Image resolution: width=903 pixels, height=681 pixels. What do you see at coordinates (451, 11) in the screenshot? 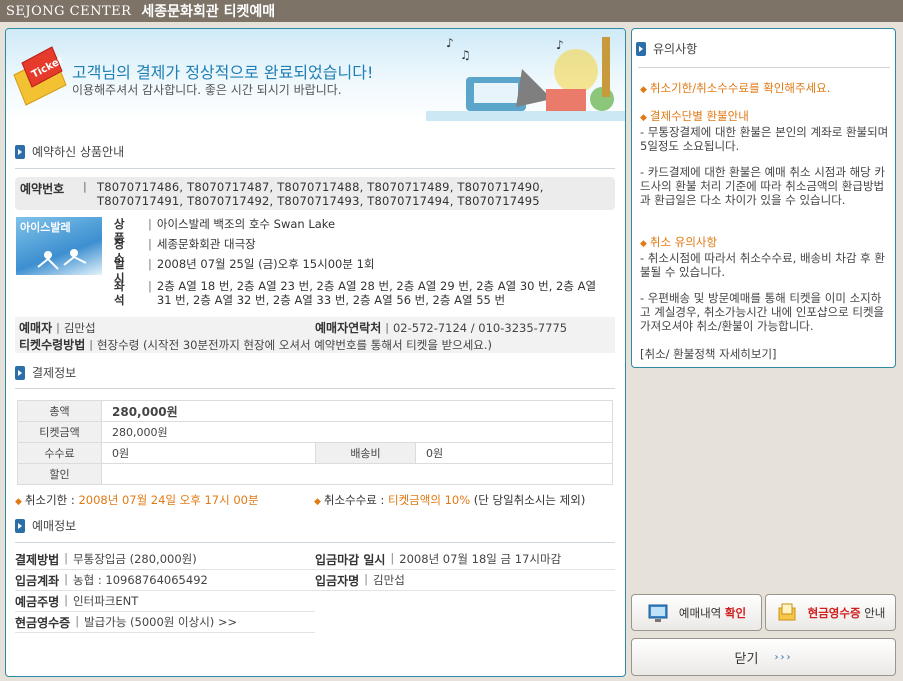
I see `app-header: SEJONG CENTER 세종문화회관 티켓예매` at bounding box center [451, 11].